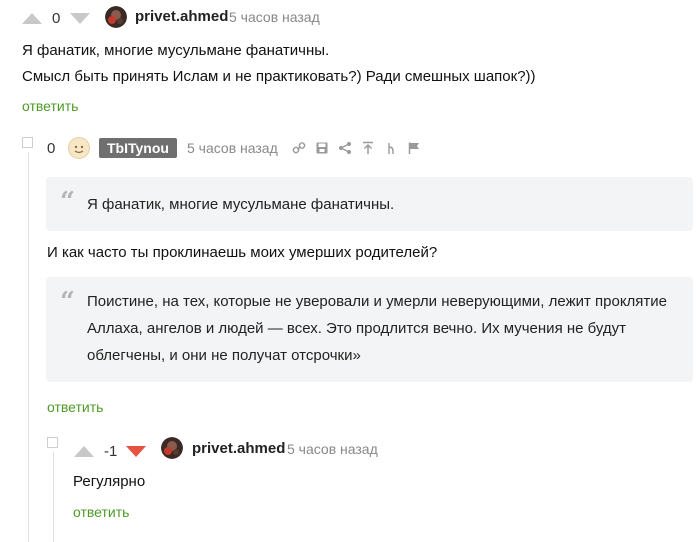 This screenshot has height=542, width=700. I want to click on comment1-avatar, so click(116, 19).